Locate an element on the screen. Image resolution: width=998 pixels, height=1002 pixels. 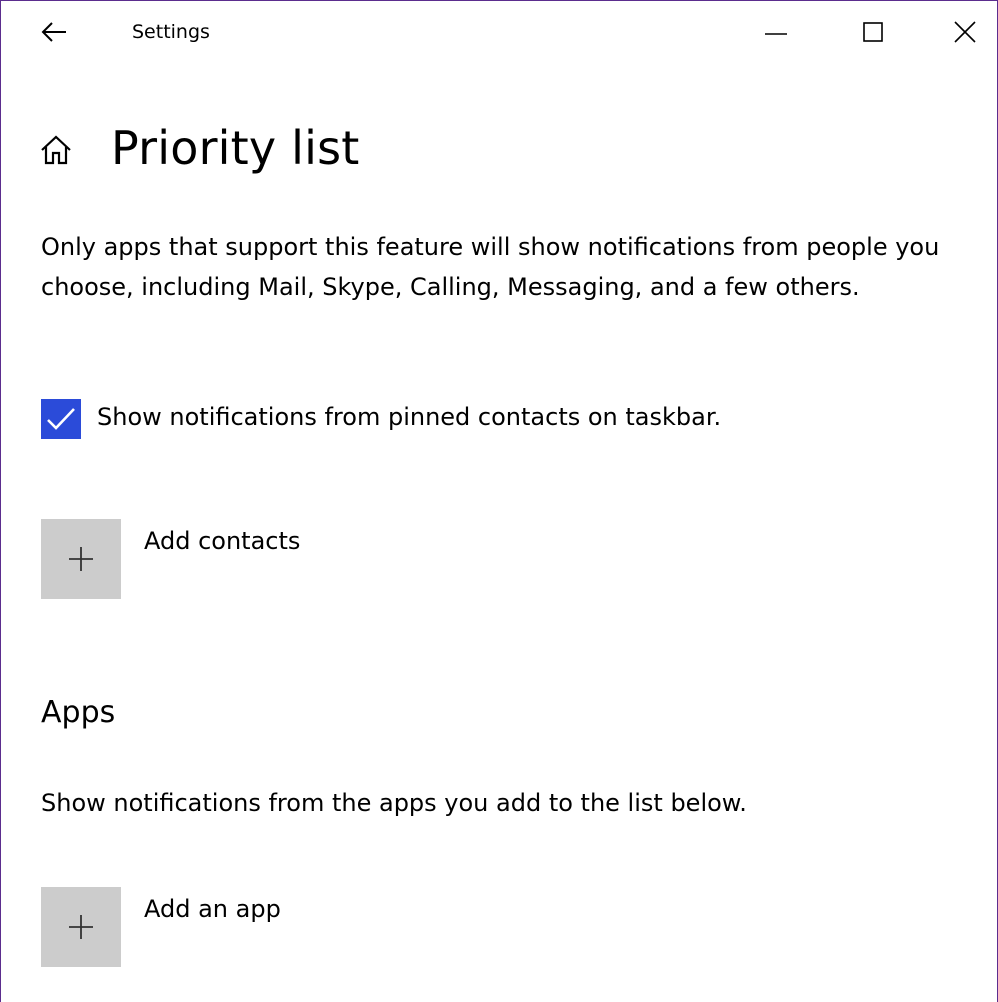
pinned-contacts-checkbox is located at coordinates (61, 419).